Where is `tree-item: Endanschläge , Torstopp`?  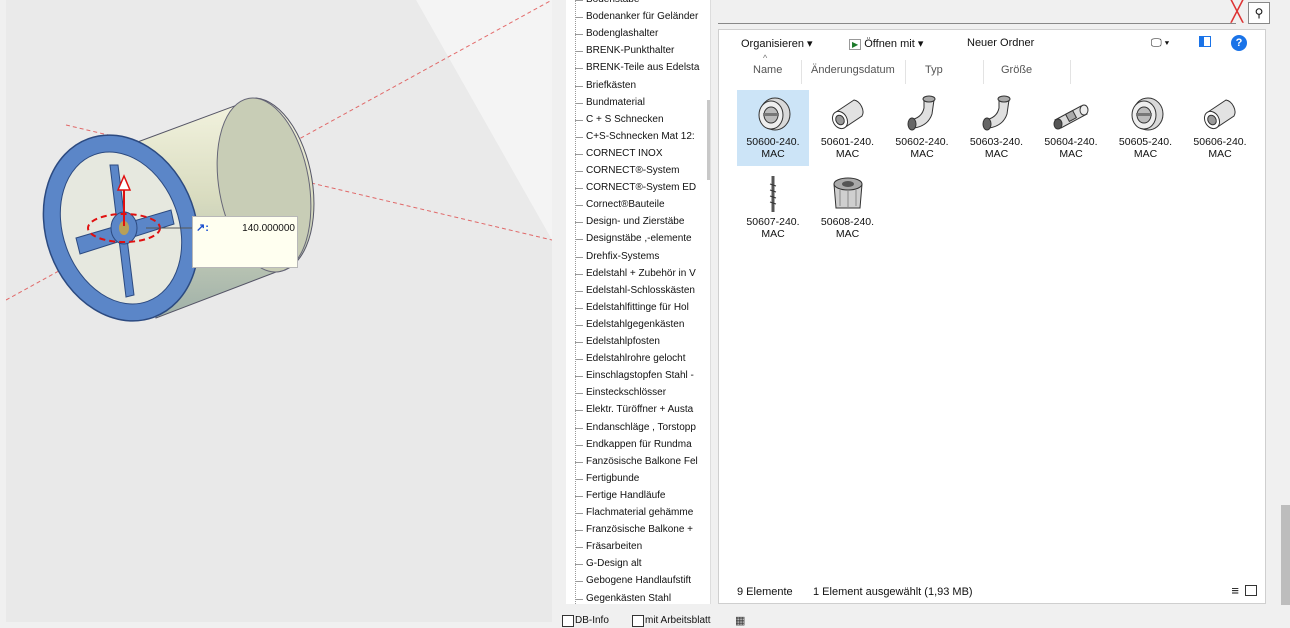 tree-item: Endanschläge , Torstopp is located at coordinates (635, 427).